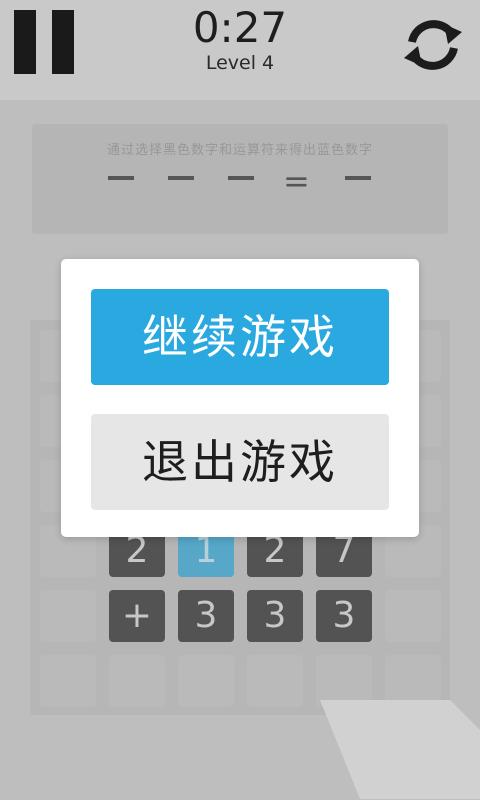 Image resolution: width=480 pixels, height=800 pixels. I want to click on equals-sign: =, so click(296, 181).